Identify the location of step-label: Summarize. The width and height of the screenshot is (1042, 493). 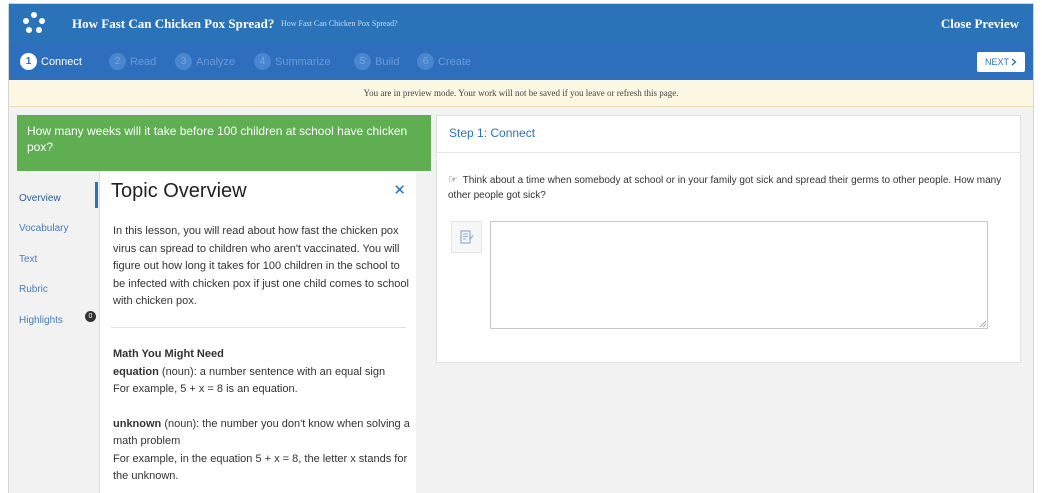
(303, 61).